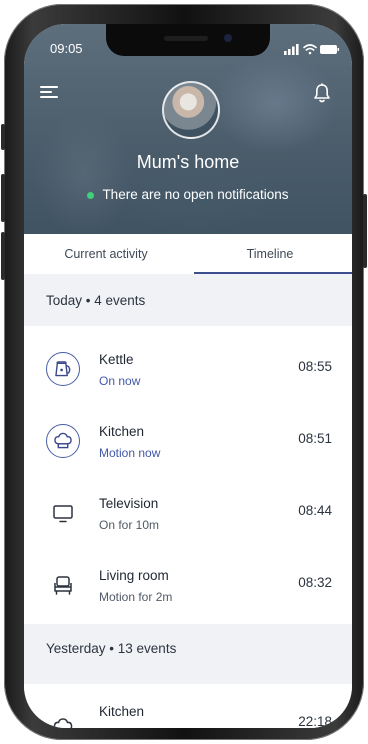 This screenshot has height=744, width=368. Describe the element at coordinates (315, 366) in the screenshot. I see `event-time: 08:55` at that location.